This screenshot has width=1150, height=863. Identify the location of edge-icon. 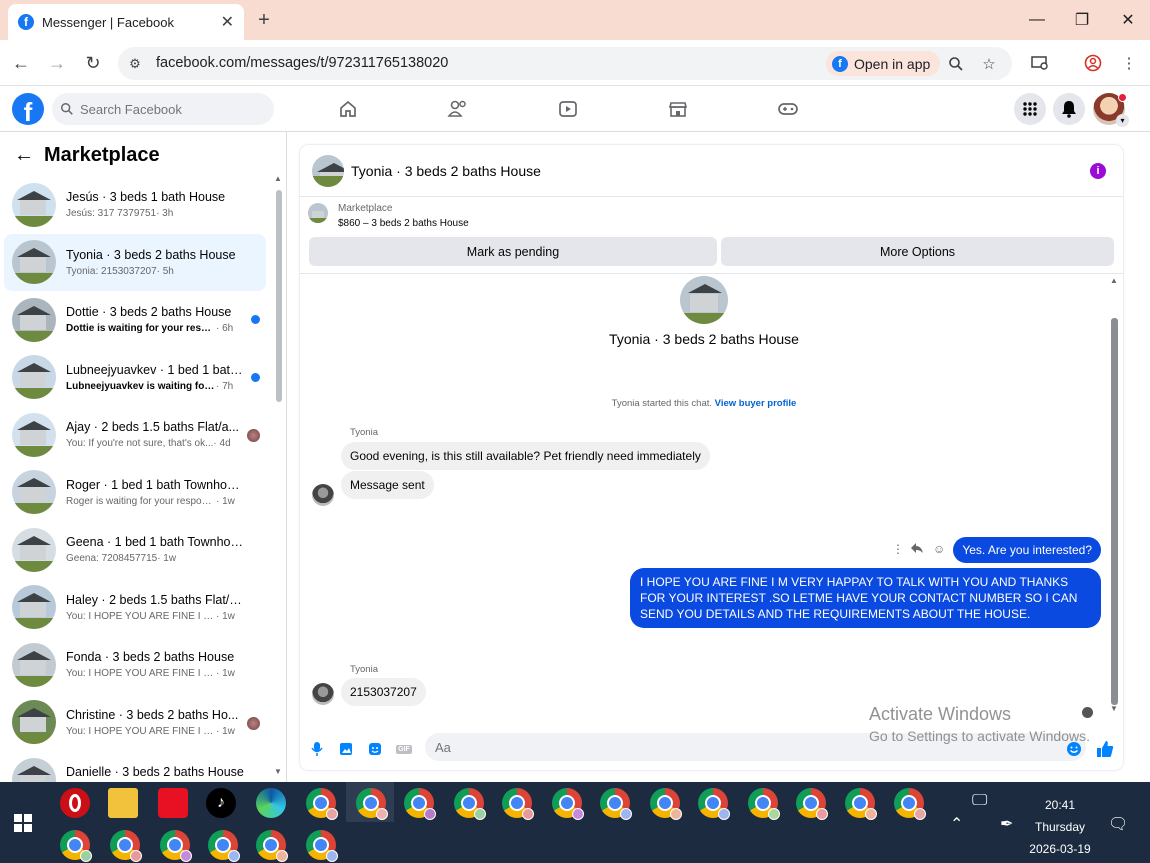
(271, 803).